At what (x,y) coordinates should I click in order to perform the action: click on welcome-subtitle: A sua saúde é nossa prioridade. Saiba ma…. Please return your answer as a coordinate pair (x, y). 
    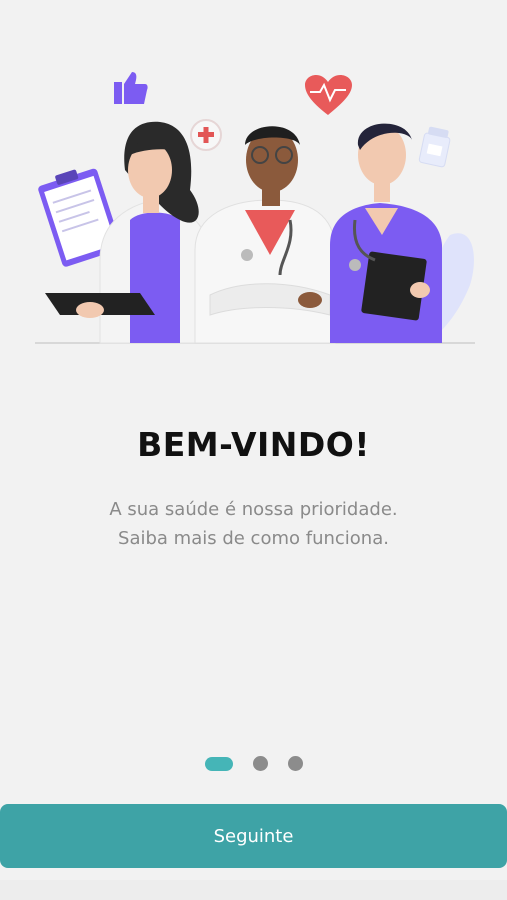
    Looking at the image, I should click on (253, 524).